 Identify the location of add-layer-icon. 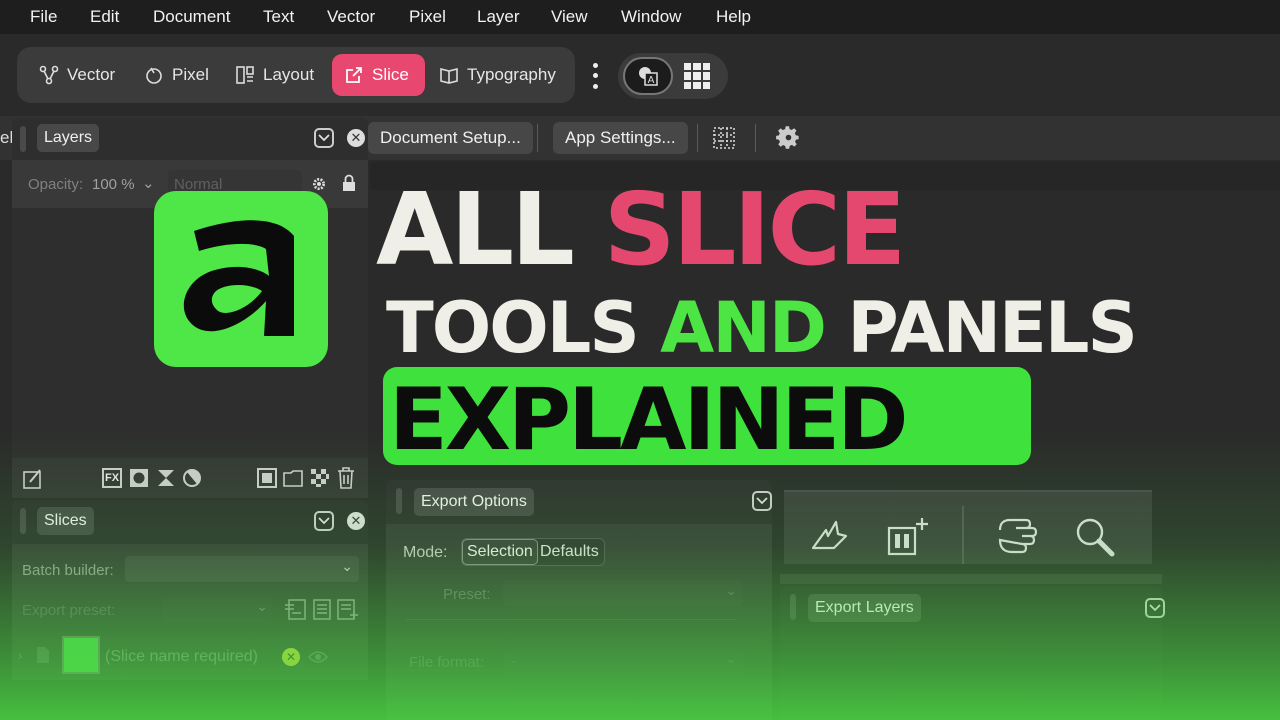
(33, 479).